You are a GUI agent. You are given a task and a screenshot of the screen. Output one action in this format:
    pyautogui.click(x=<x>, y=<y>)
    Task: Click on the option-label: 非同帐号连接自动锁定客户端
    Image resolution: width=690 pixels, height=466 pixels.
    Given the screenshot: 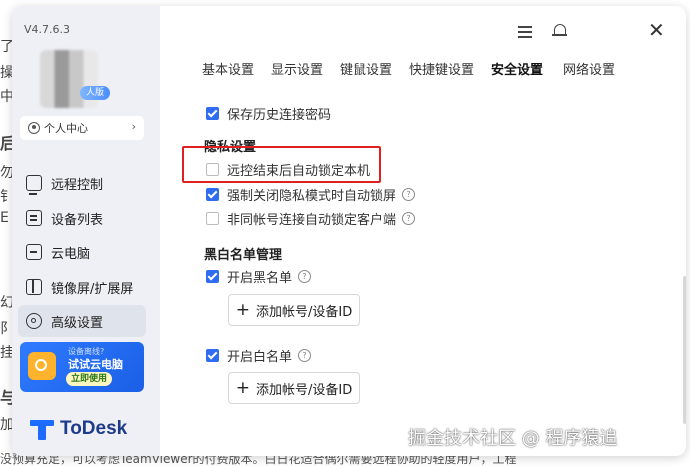 What is the action you would take?
    pyautogui.click(x=312, y=220)
    